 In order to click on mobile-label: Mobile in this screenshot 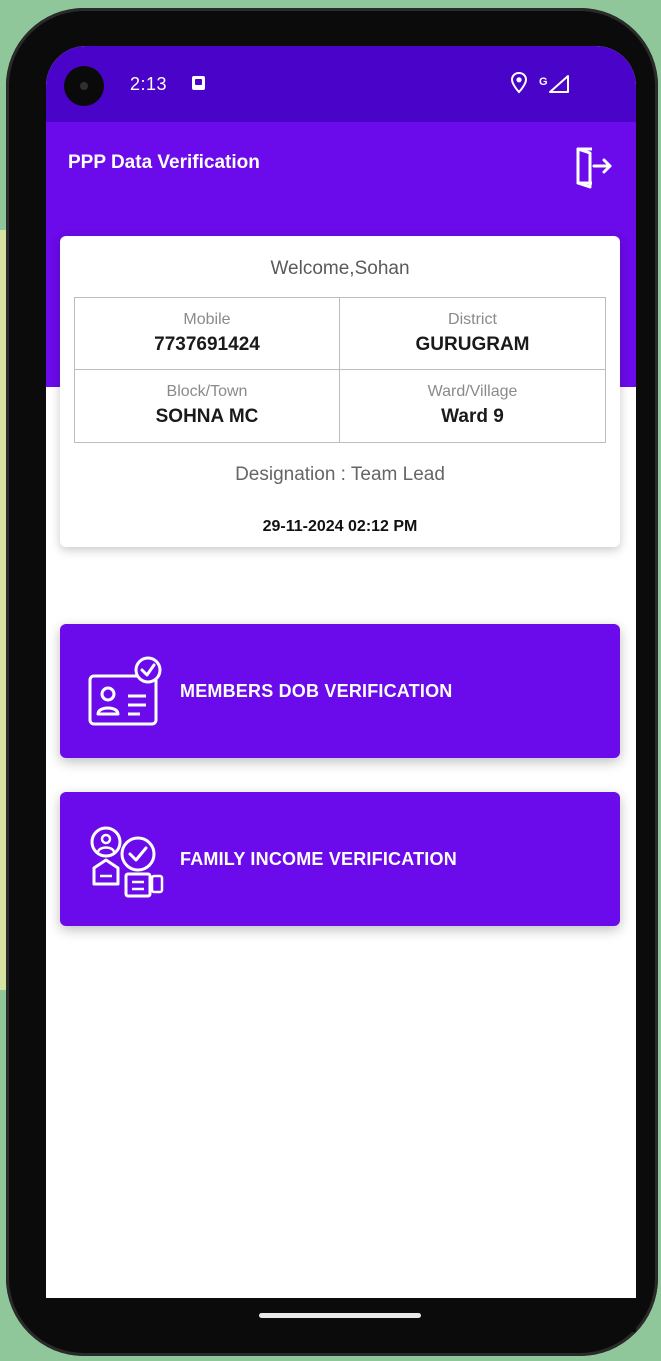, I will do `click(207, 319)`.